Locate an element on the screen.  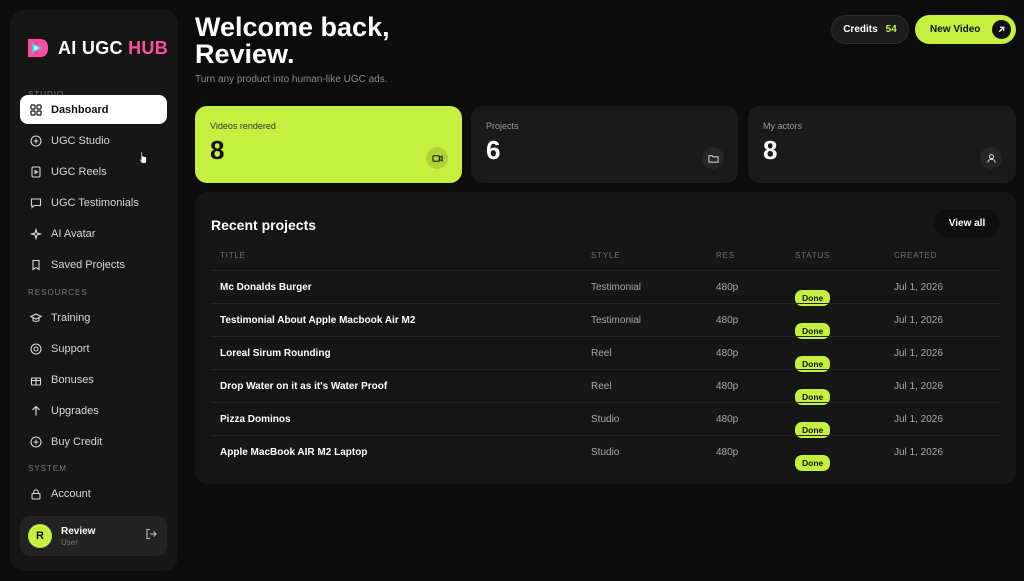
stat-label: Videos rendered is located at coordinates (243, 126).